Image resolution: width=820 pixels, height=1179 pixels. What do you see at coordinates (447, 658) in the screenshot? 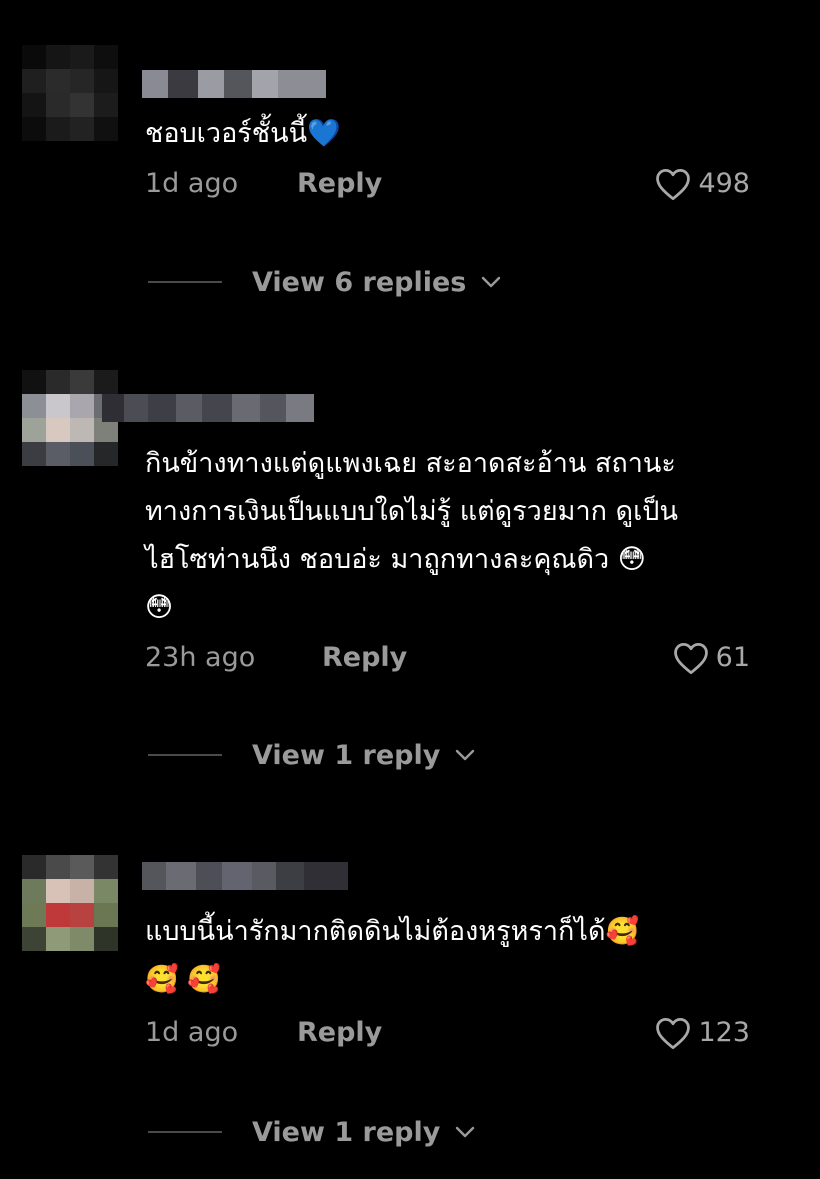
I see `comment-meta: 23h ago Reply 61` at bounding box center [447, 658].